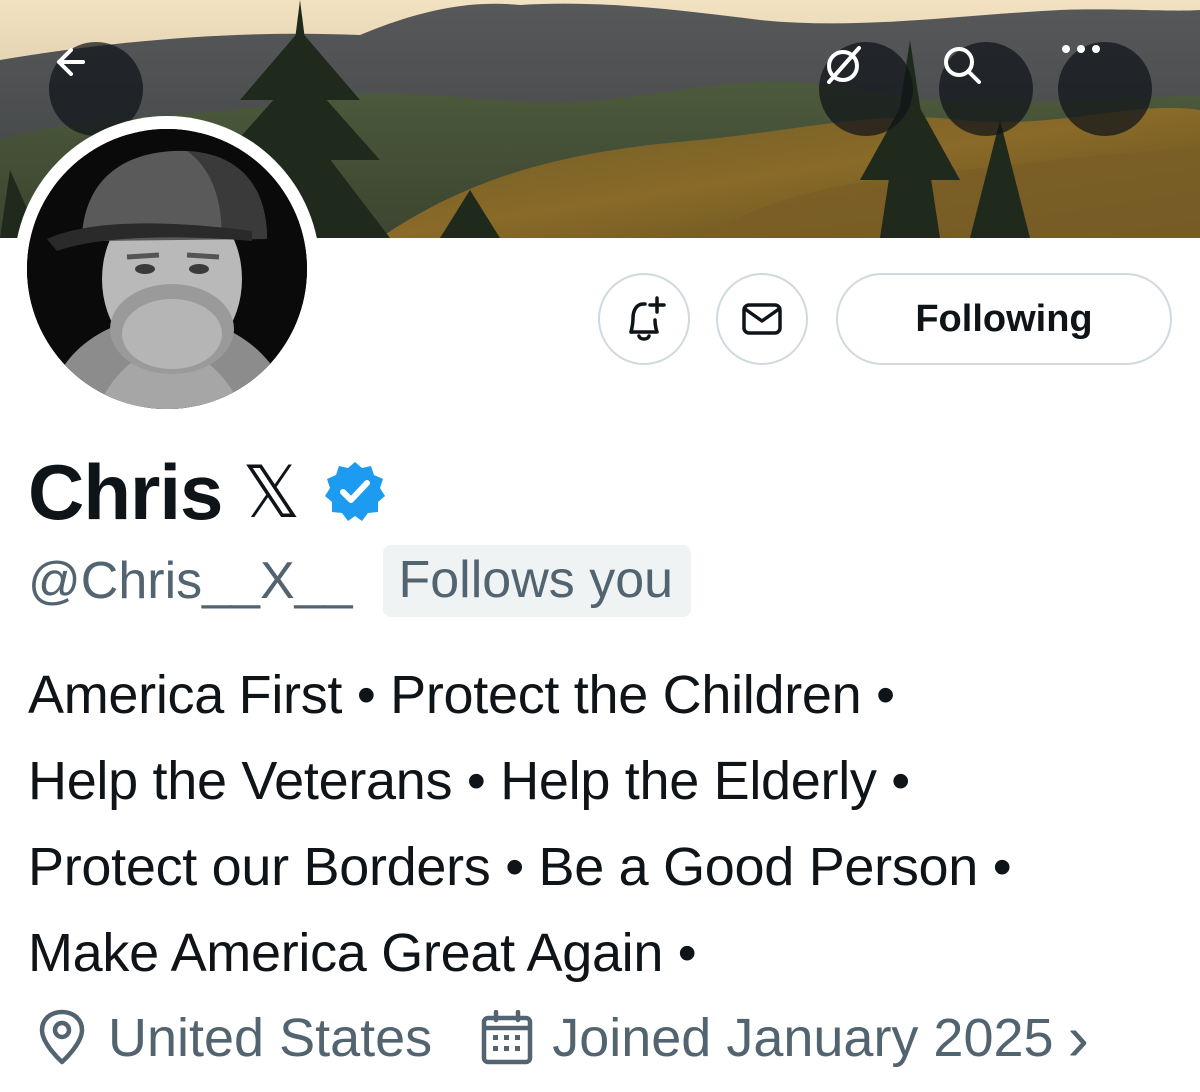  What do you see at coordinates (360, 581) in the screenshot?
I see `handle-row: @Chris__X__ Follows you` at bounding box center [360, 581].